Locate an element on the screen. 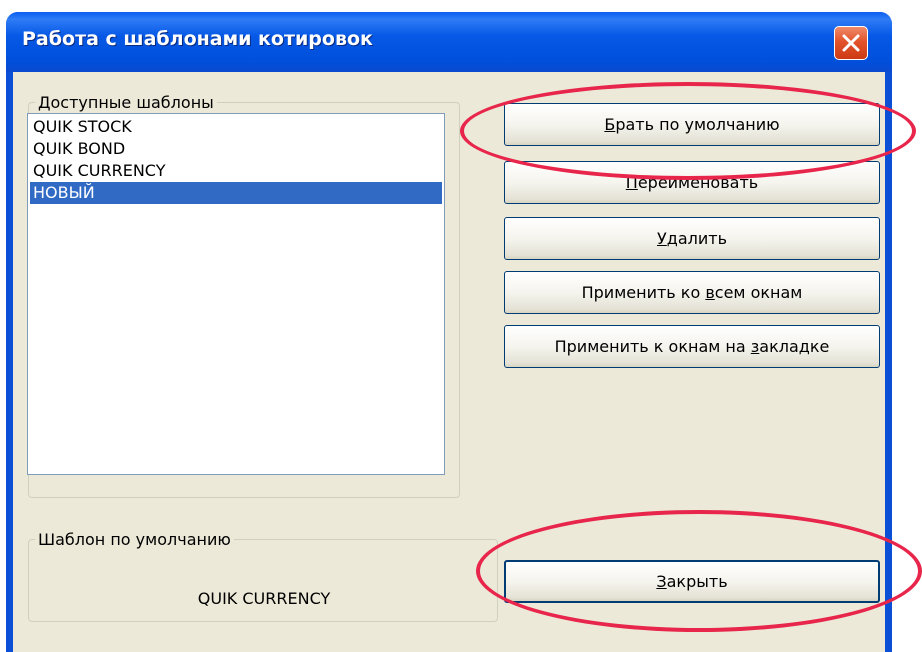  delete-button: Удалить is located at coordinates (692, 238).